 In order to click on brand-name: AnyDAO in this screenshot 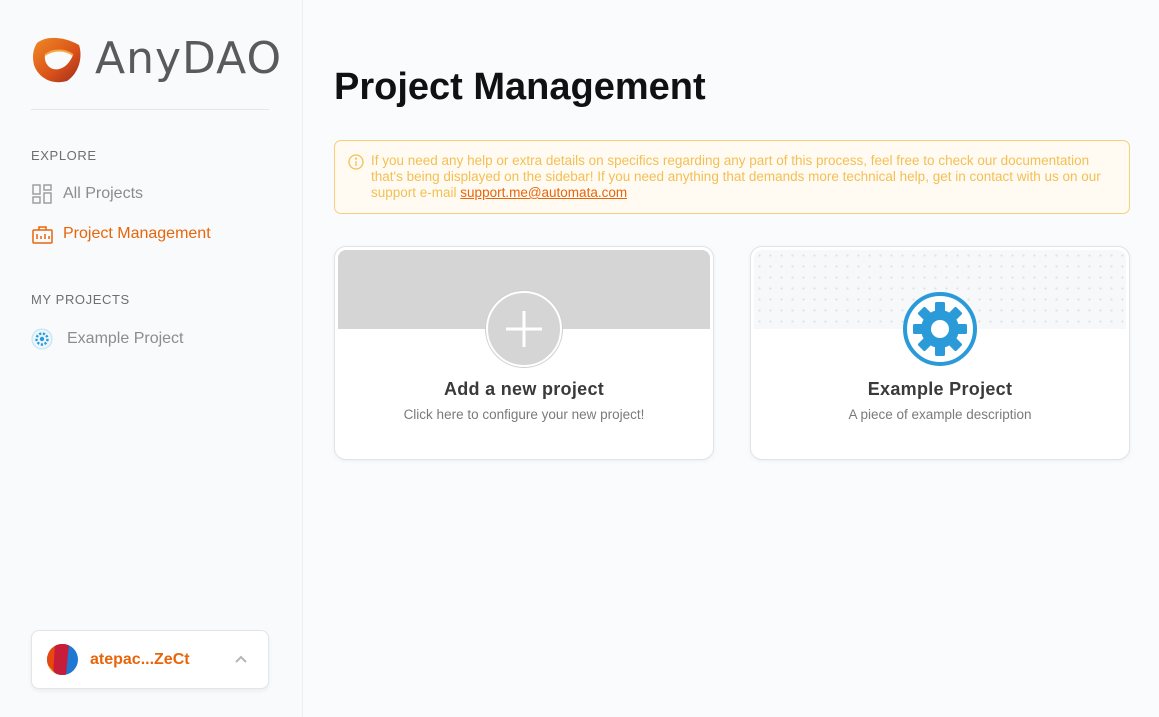, I will do `click(189, 58)`.